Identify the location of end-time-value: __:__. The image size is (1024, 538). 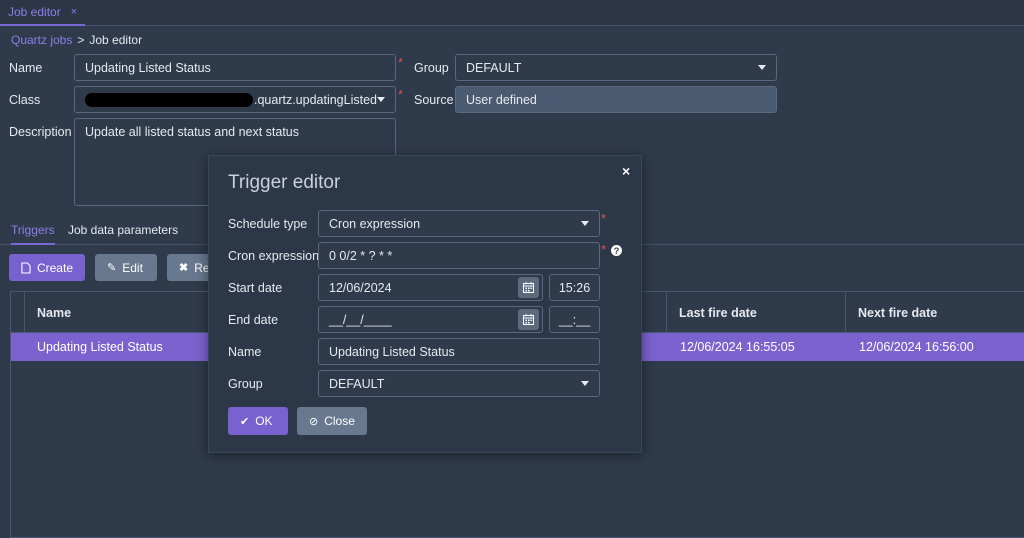
(574, 319).